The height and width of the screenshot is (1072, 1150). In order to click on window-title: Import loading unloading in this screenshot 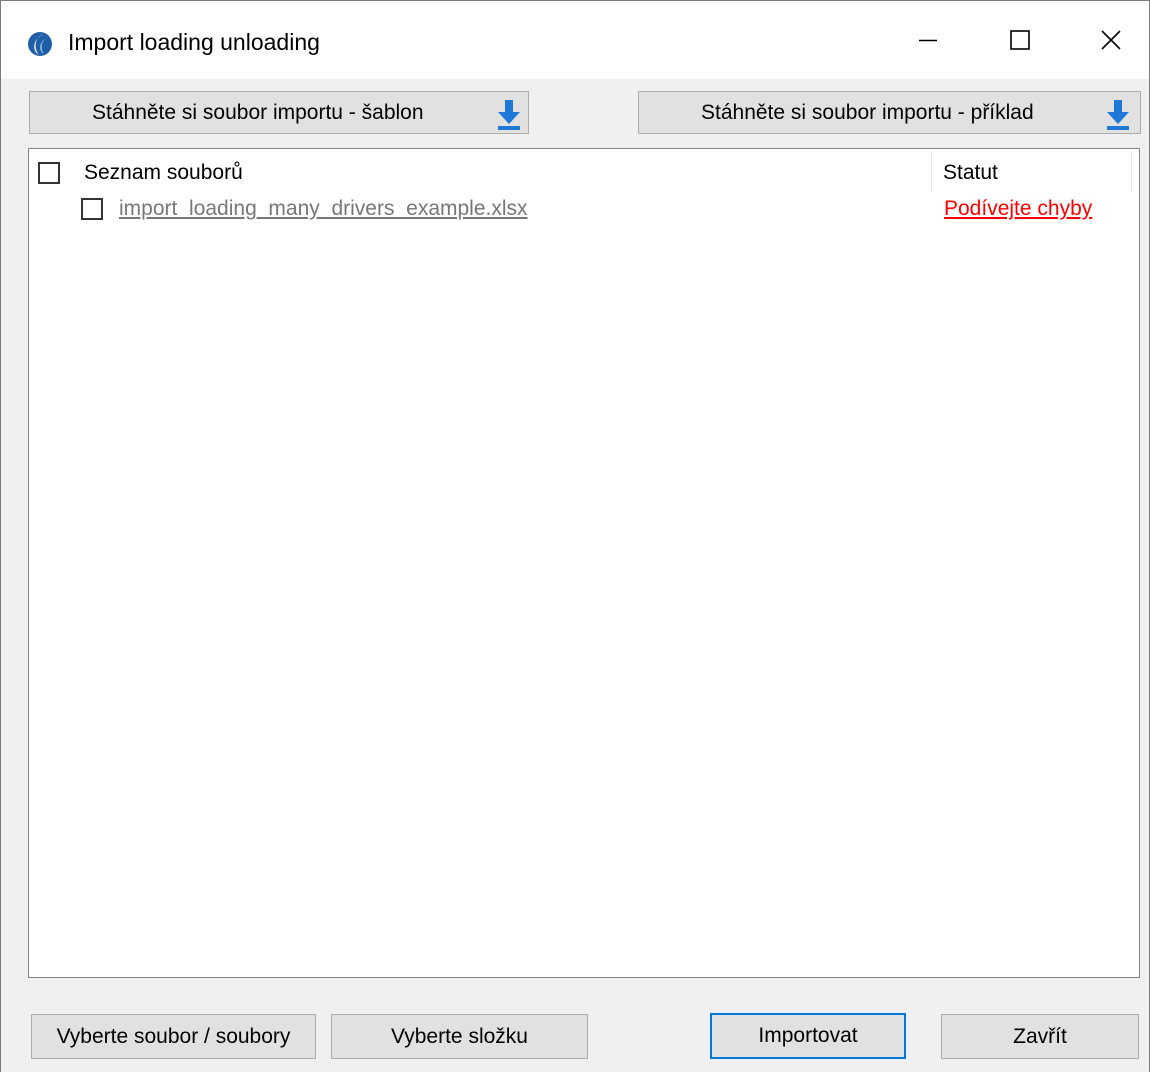, I will do `click(194, 42)`.